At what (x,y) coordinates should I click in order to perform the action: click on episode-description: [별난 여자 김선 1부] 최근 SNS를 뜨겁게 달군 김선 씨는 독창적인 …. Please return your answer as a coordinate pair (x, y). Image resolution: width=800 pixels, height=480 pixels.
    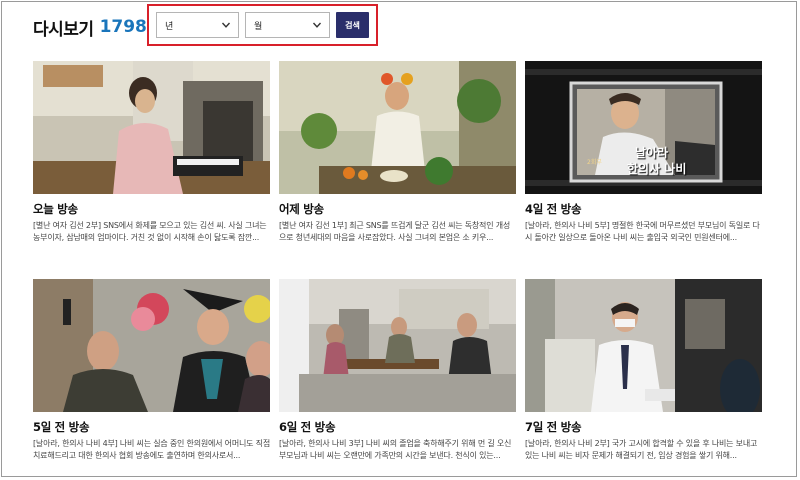
    Looking at the image, I should click on (395, 231).